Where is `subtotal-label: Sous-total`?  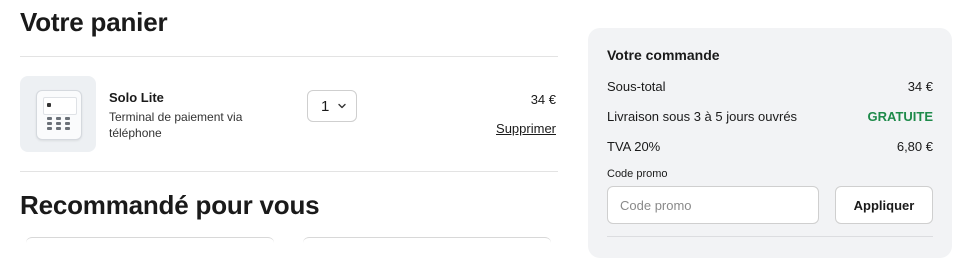
subtotal-label: Sous-total is located at coordinates (636, 86).